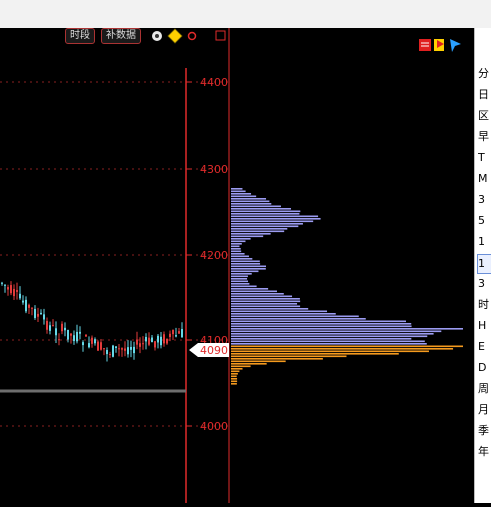  Describe the element at coordinates (484, 179) in the screenshot. I see `period-item: M` at that location.